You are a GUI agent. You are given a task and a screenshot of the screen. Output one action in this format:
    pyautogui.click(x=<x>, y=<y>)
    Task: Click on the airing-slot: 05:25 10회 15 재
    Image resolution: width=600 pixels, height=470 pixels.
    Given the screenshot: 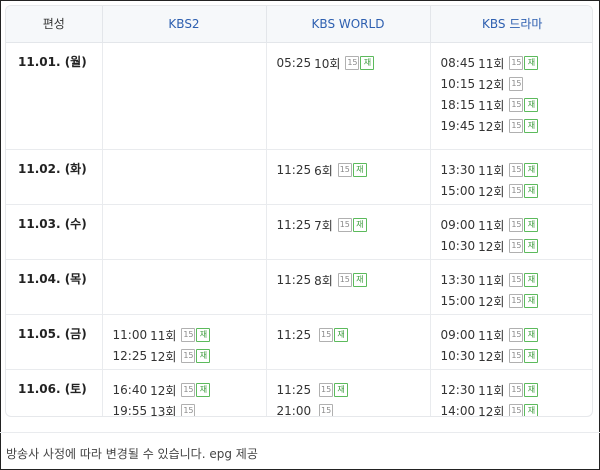 What is the action you would take?
    pyautogui.click(x=353, y=63)
    